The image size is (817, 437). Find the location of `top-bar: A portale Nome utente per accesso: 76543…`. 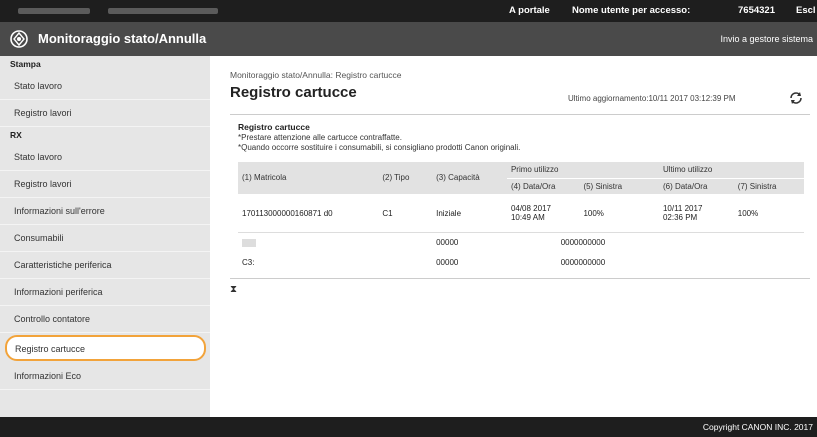

top-bar: A portale Nome utente per accesso: 76543… is located at coordinates (408, 11).